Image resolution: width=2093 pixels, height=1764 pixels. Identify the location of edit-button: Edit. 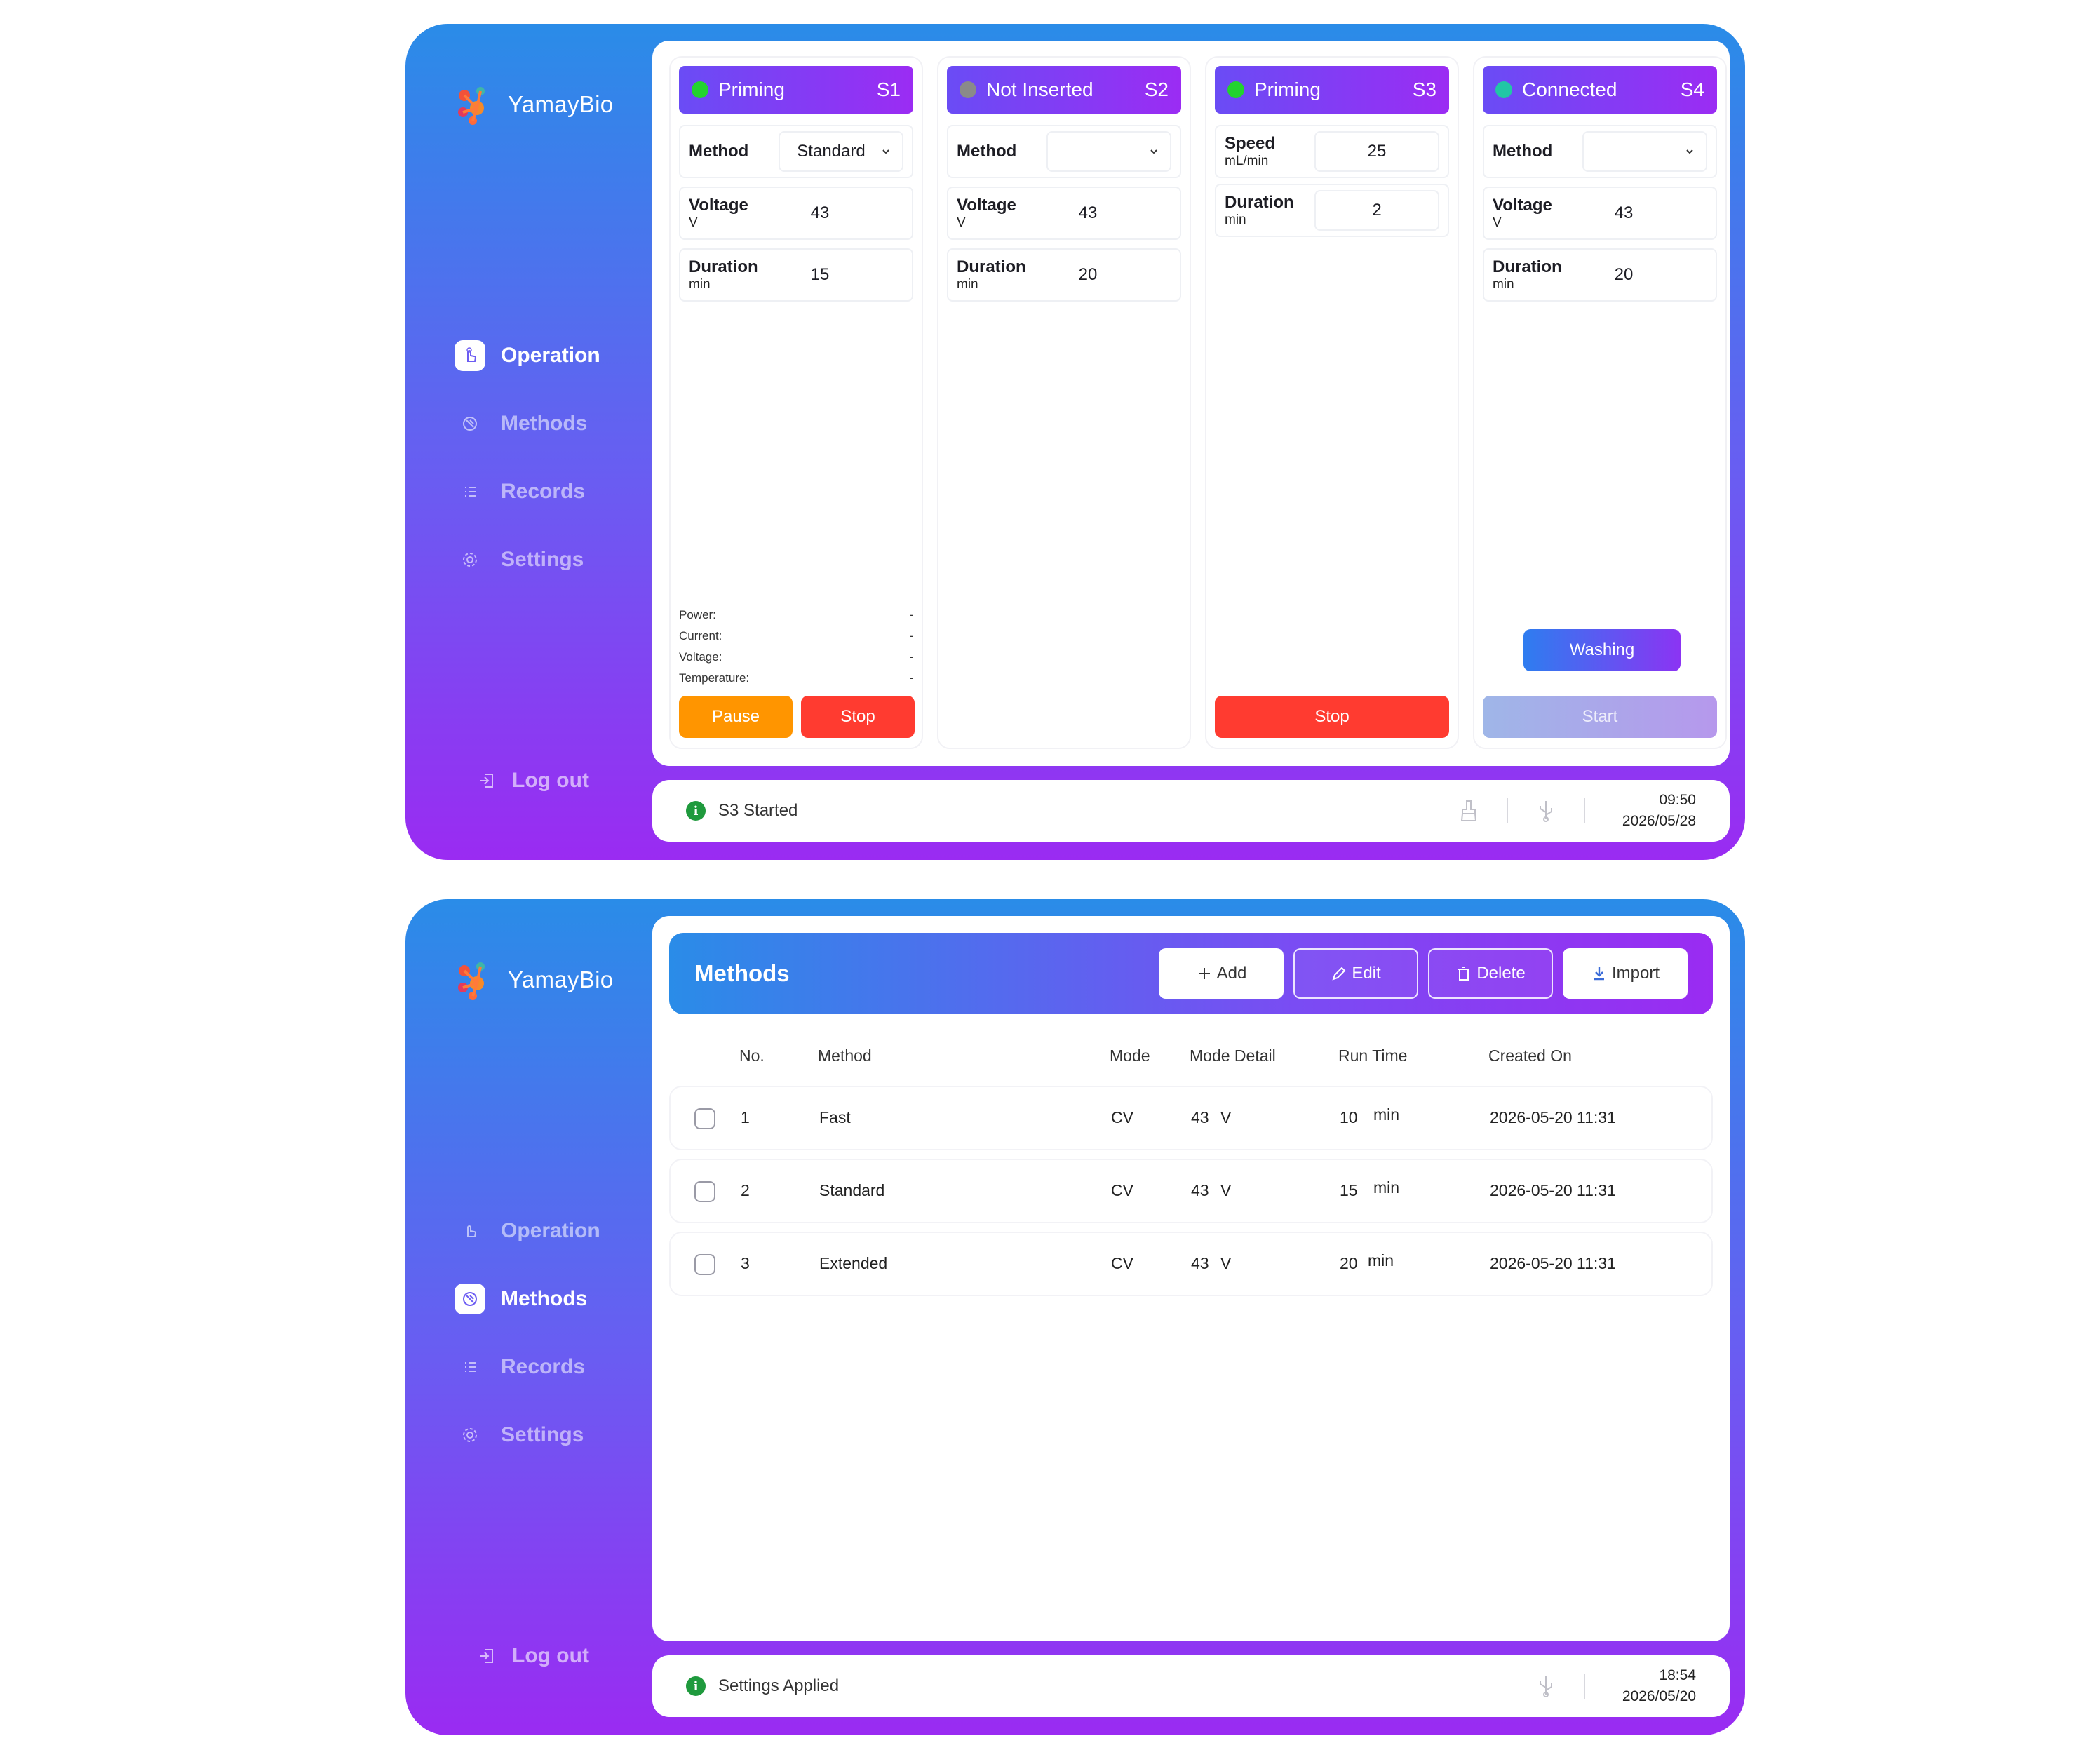
(1355, 974).